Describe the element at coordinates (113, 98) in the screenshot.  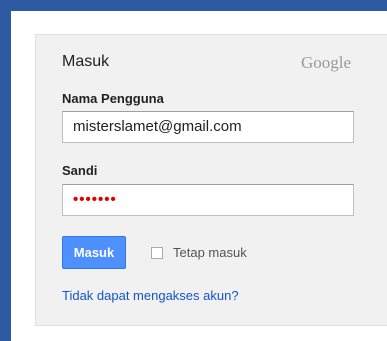
I see `username-label: Nama Pengguna` at that location.